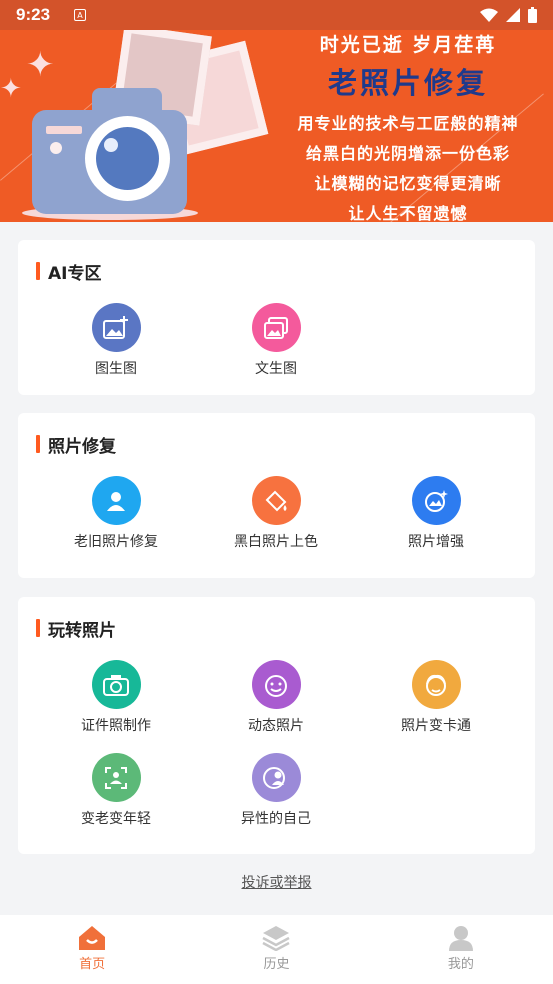  I want to click on banner-line: 给黑白的光阴增添一份色彩, so click(407, 153).